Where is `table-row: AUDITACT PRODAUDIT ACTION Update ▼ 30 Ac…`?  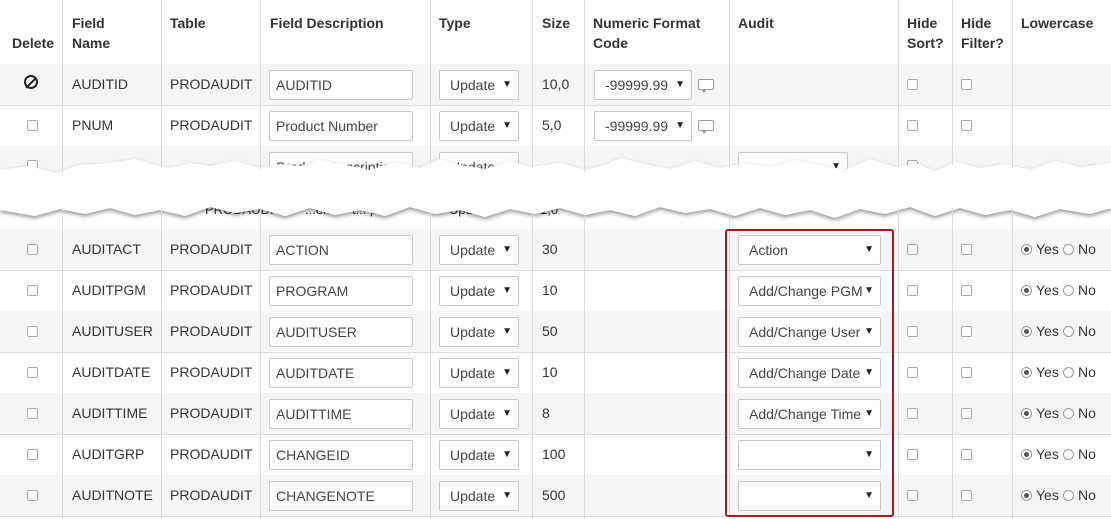
table-row: AUDITACT PRODAUDIT ACTION Update ▼ 30 Ac… is located at coordinates (555, 250).